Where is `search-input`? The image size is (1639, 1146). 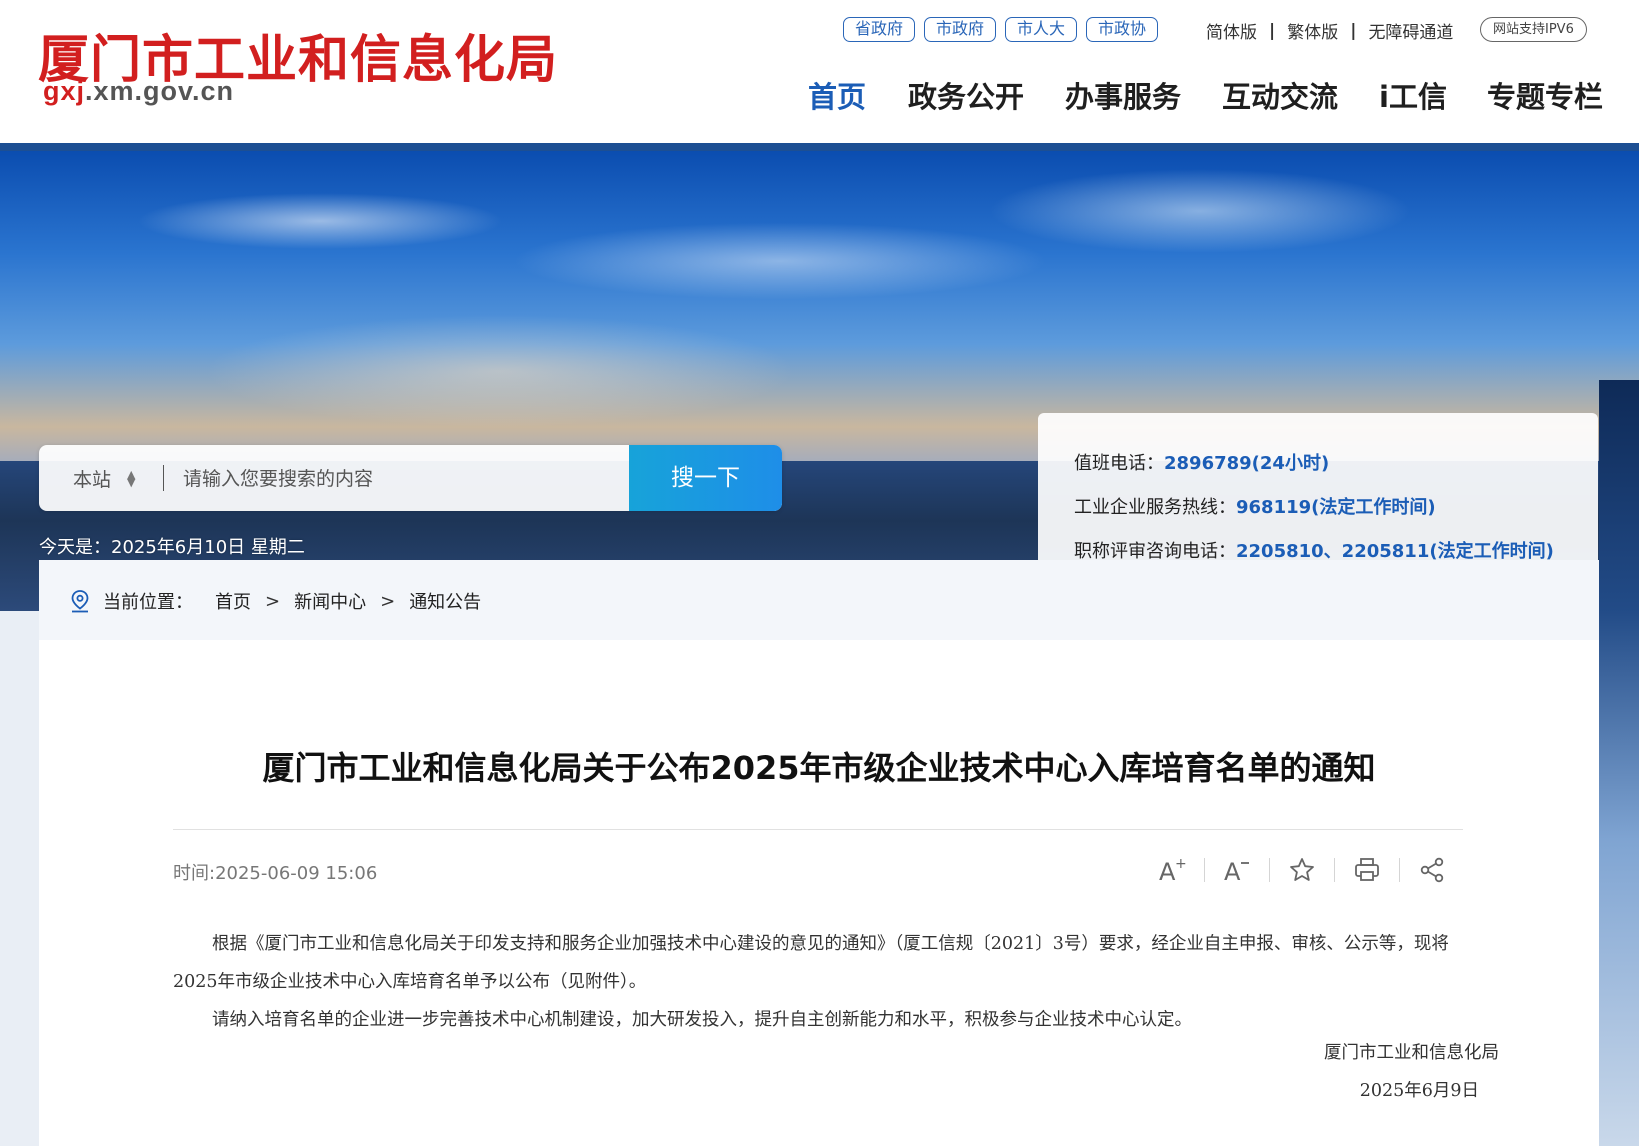
search-input is located at coordinates (418, 479).